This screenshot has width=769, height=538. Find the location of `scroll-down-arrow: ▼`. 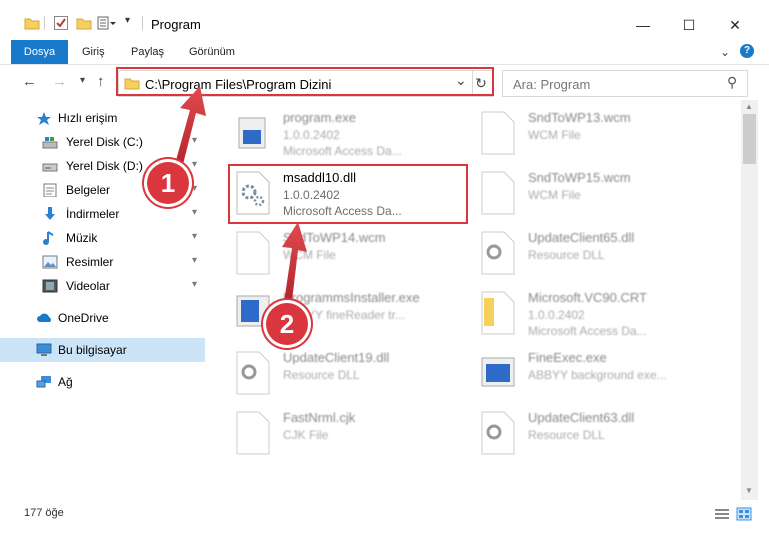

scroll-down-arrow: ▼ is located at coordinates (749, 490).